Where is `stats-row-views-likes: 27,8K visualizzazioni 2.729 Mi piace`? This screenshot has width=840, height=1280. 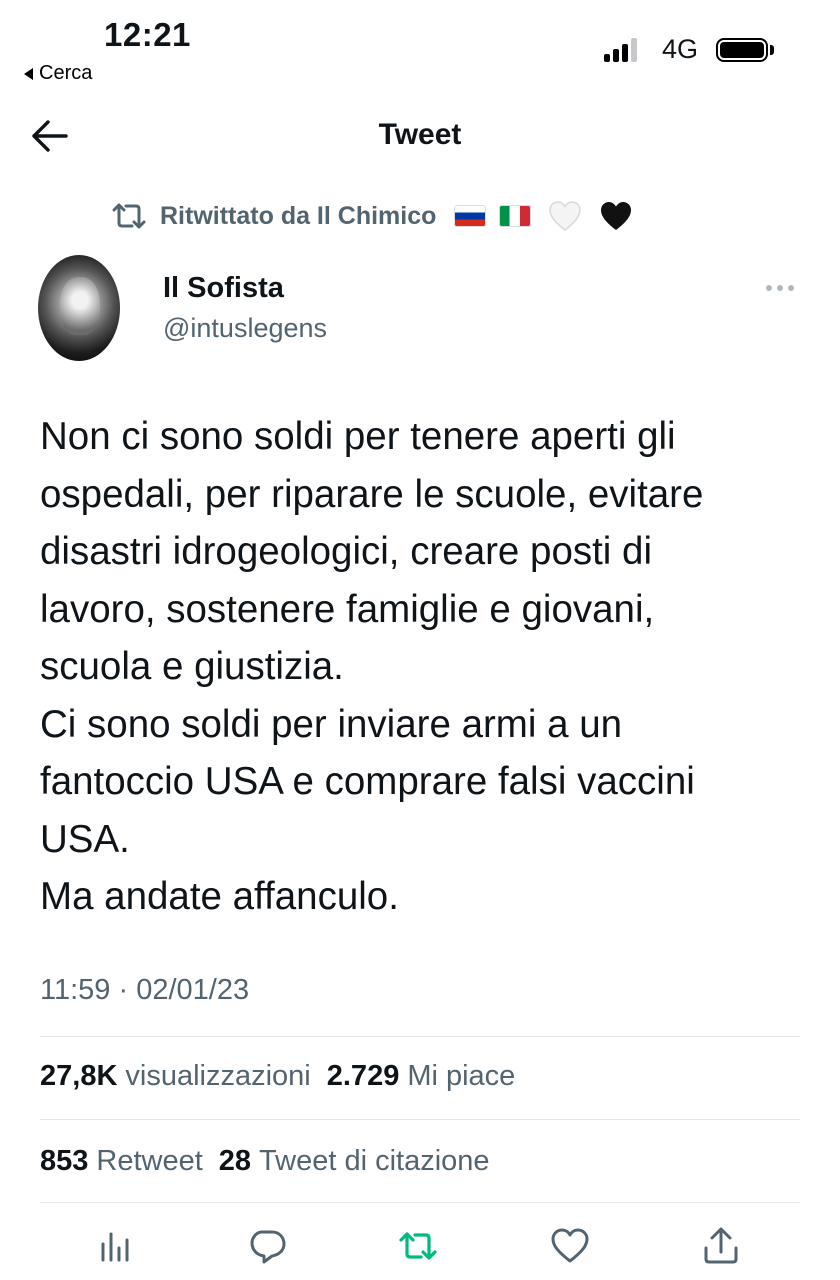 stats-row-views-likes: 27,8K visualizzazioni 2.729 Mi piace is located at coordinates (285, 1076).